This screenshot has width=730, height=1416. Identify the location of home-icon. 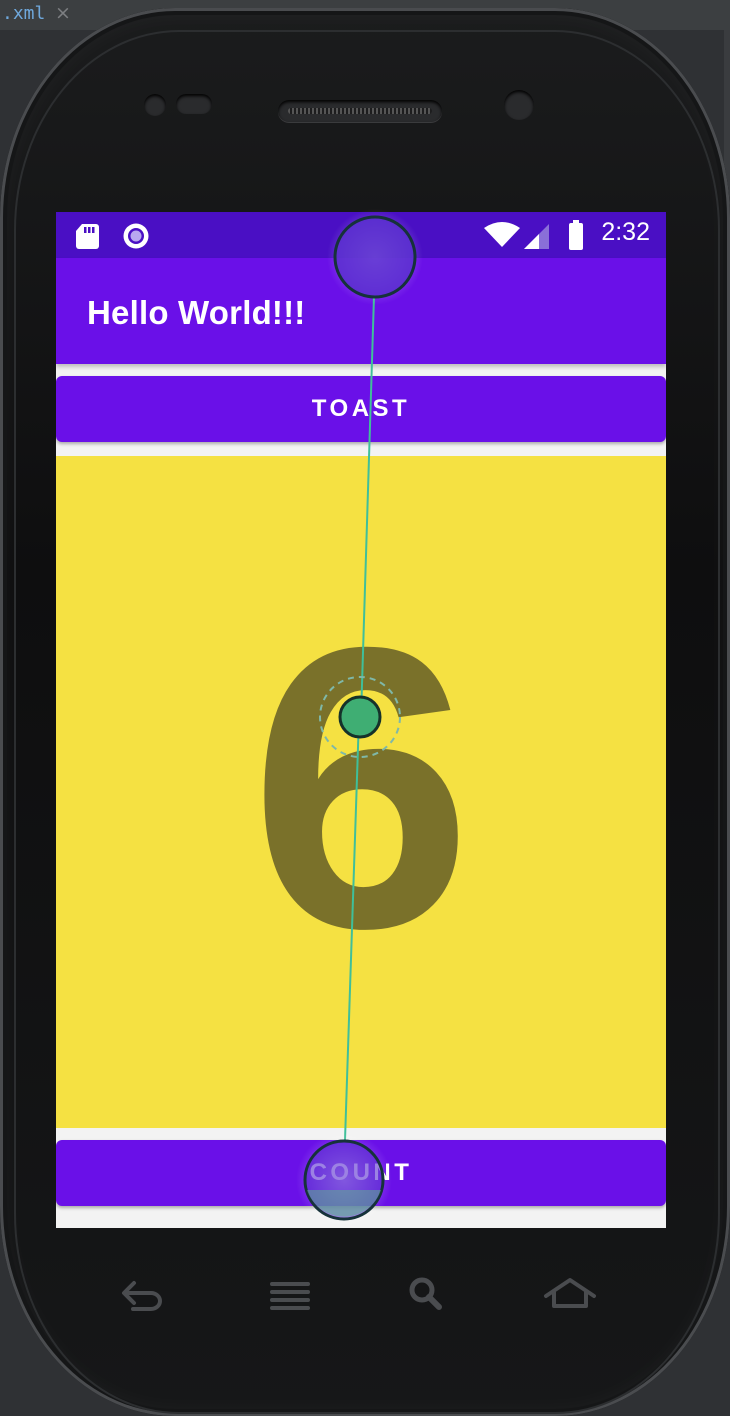
(570, 1295).